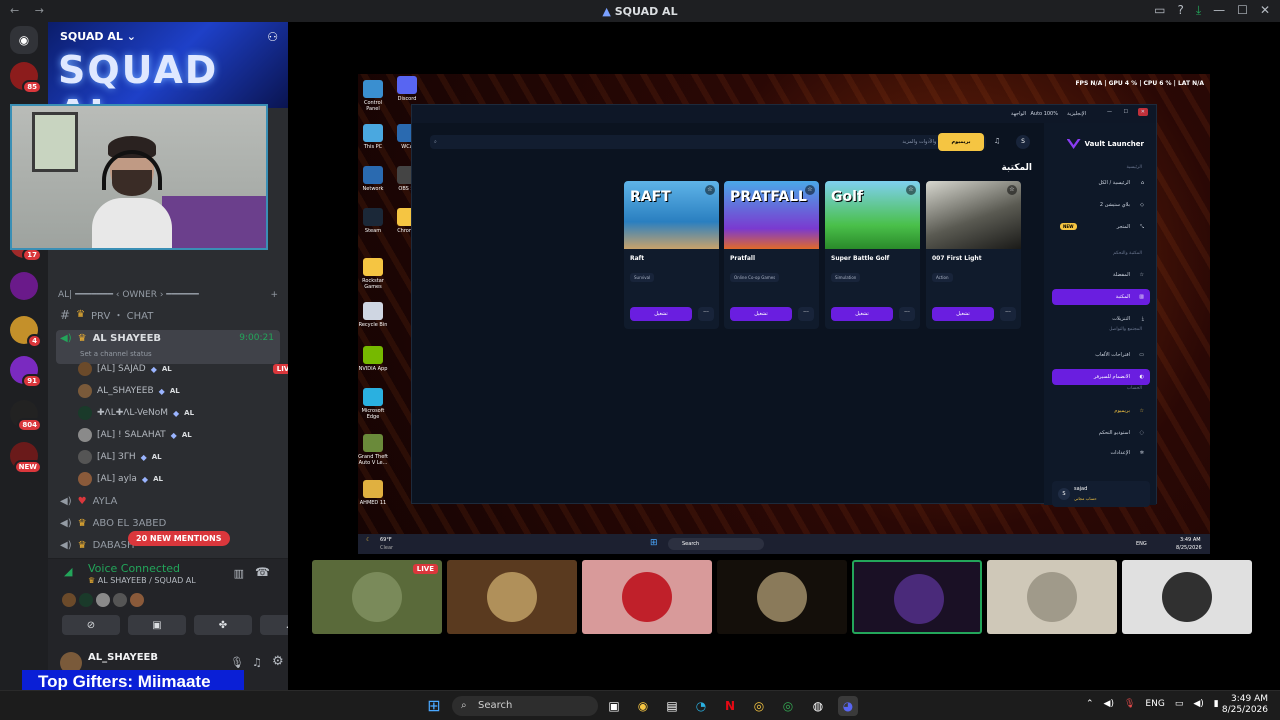  I want to click on vault-mode: الواجهة, so click(1018, 114).